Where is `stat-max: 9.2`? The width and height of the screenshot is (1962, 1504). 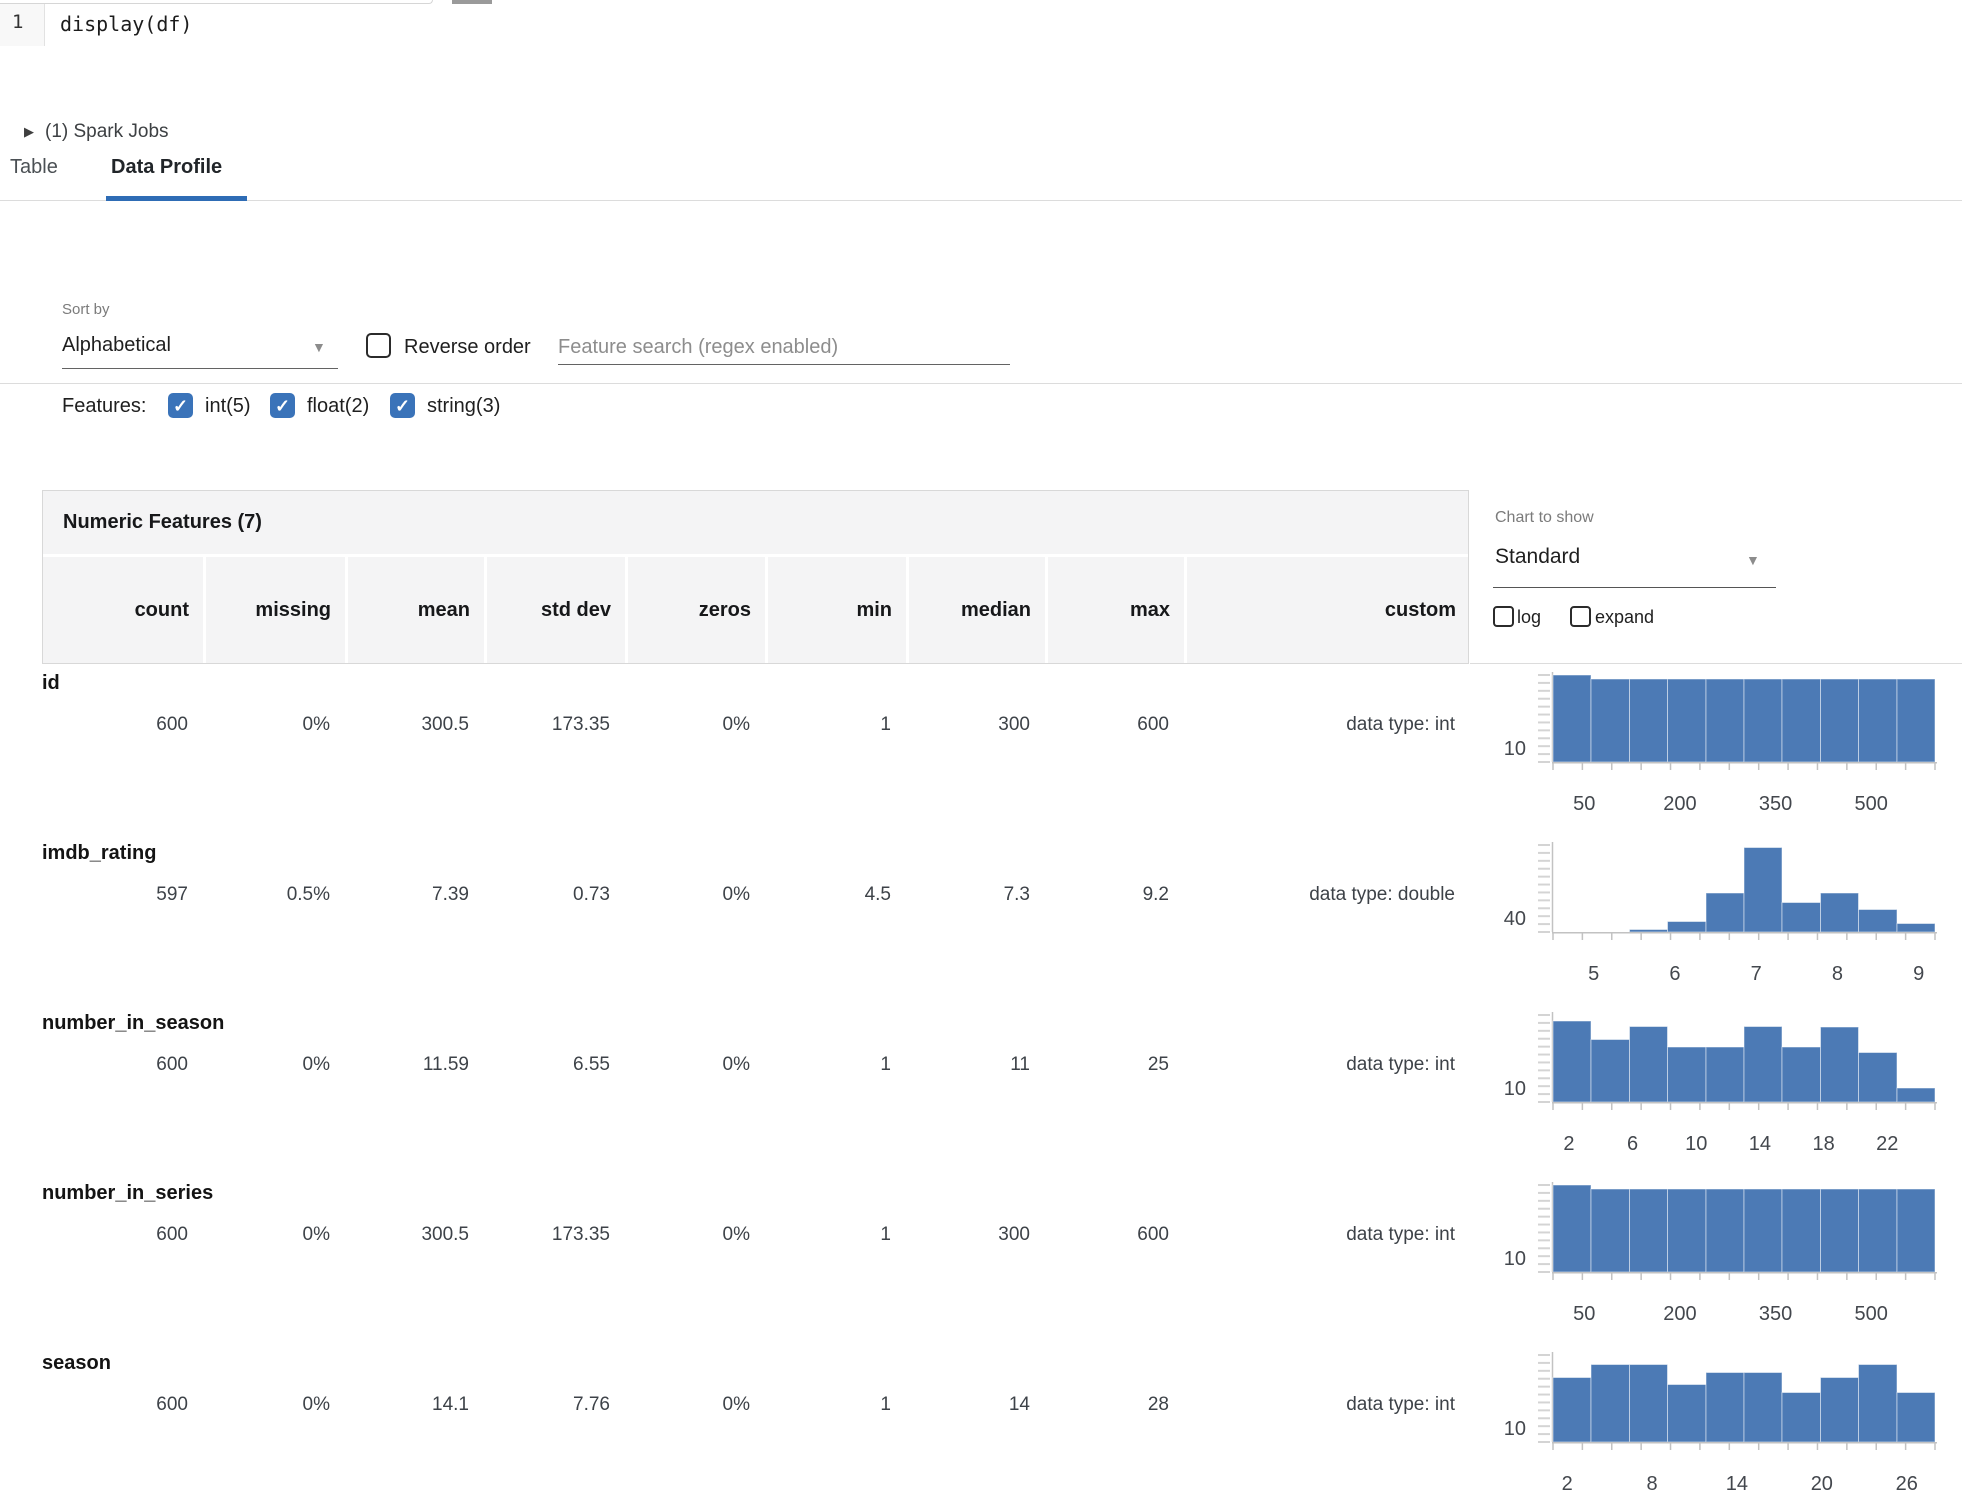 stat-max: 9.2 is located at coordinates (1155, 894).